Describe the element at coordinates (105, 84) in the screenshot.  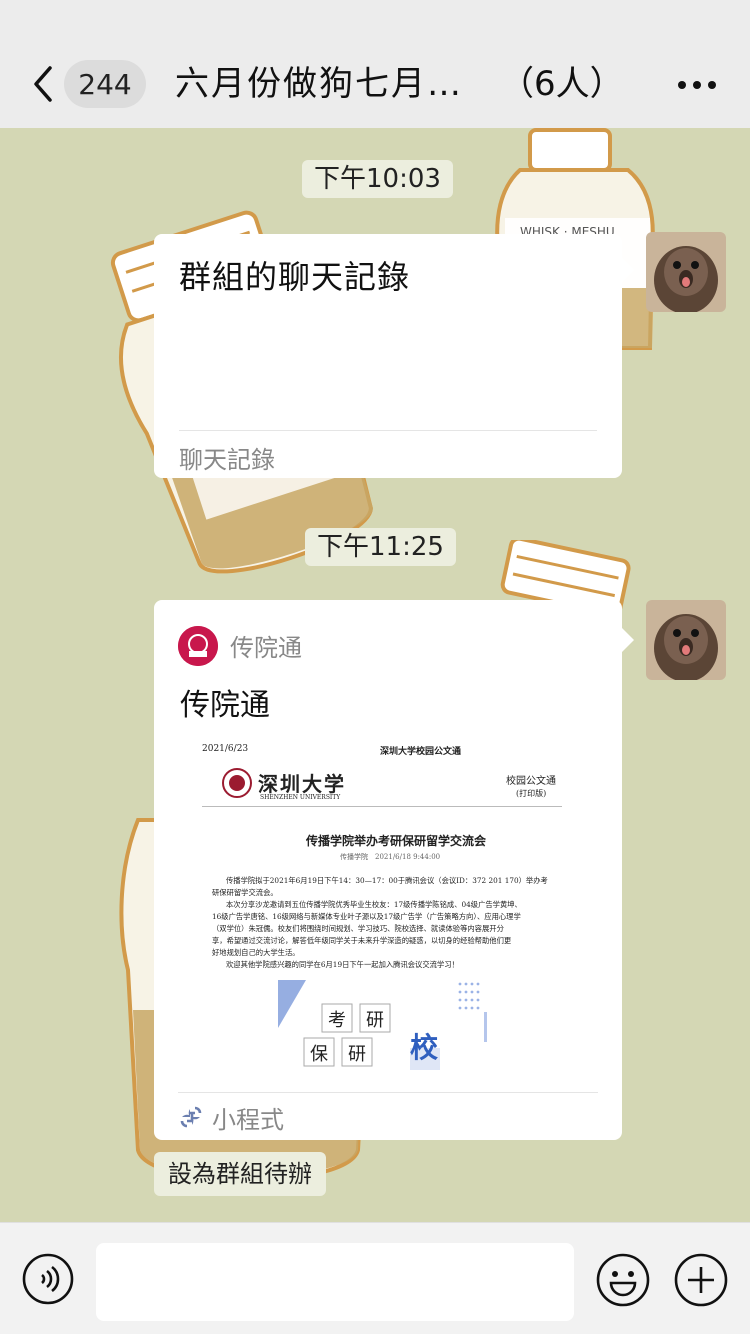
I see `unread-count-badge: 244` at that location.